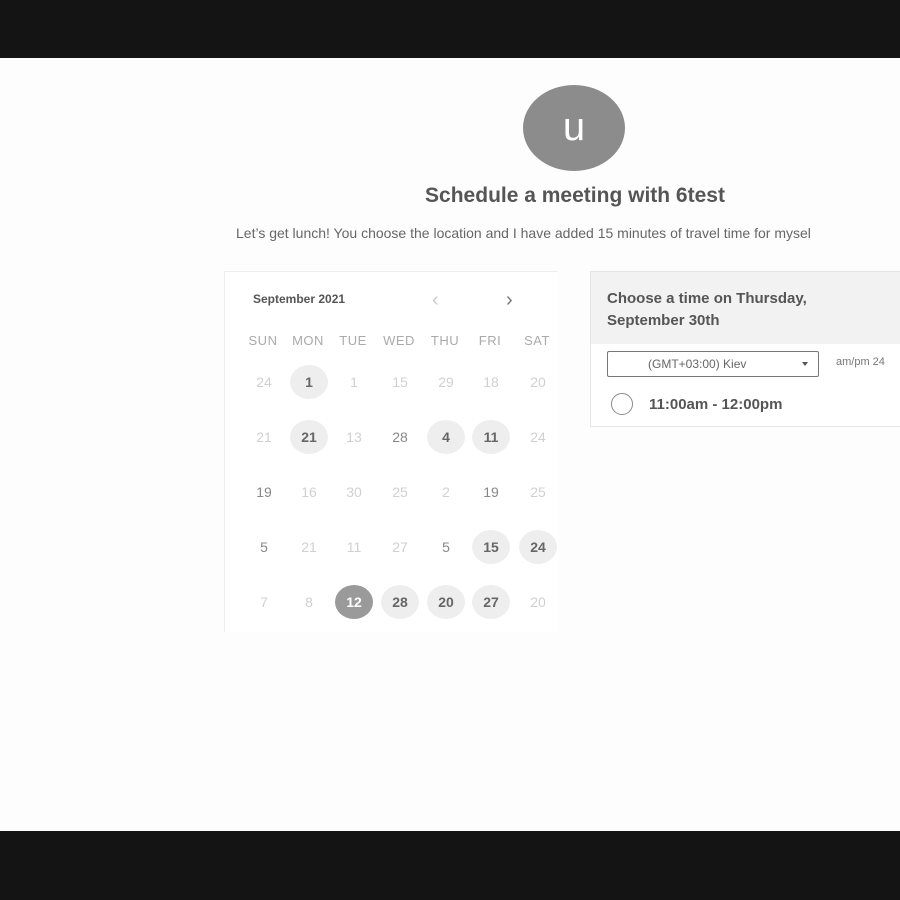 This screenshot has width=900, height=900. I want to click on avatar: u, so click(574, 128).